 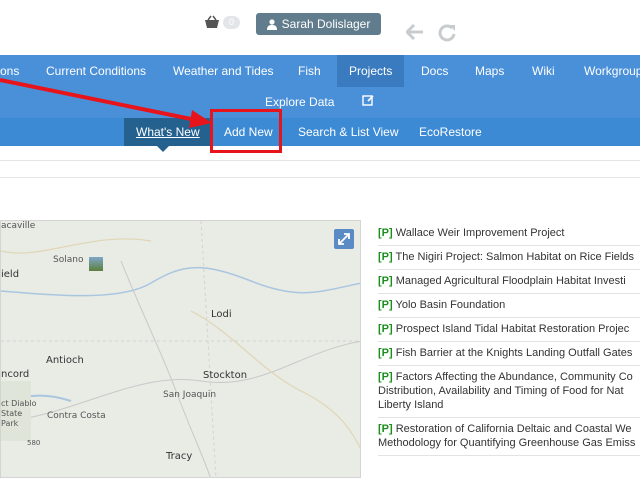 What do you see at coordinates (15, 374) in the screenshot?
I see `map-label: ncord` at bounding box center [15, 374].